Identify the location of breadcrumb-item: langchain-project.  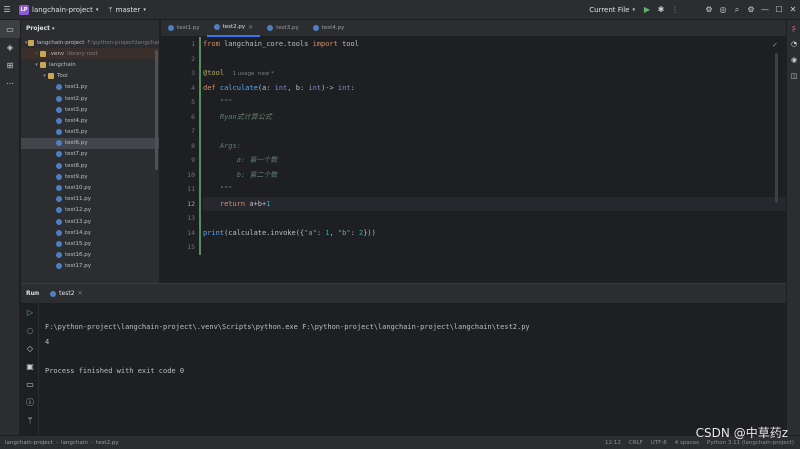
(29, 443).